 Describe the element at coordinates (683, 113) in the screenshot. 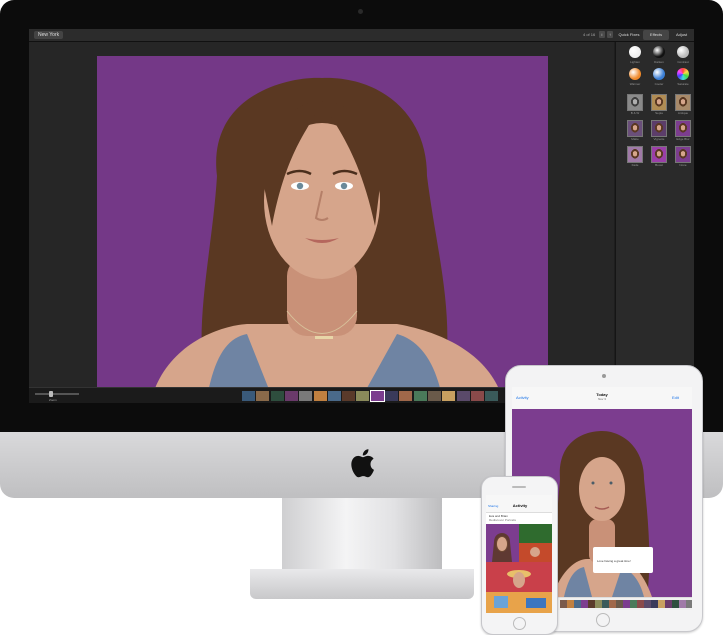

I see `effect-antique-label: Antique` at that location.